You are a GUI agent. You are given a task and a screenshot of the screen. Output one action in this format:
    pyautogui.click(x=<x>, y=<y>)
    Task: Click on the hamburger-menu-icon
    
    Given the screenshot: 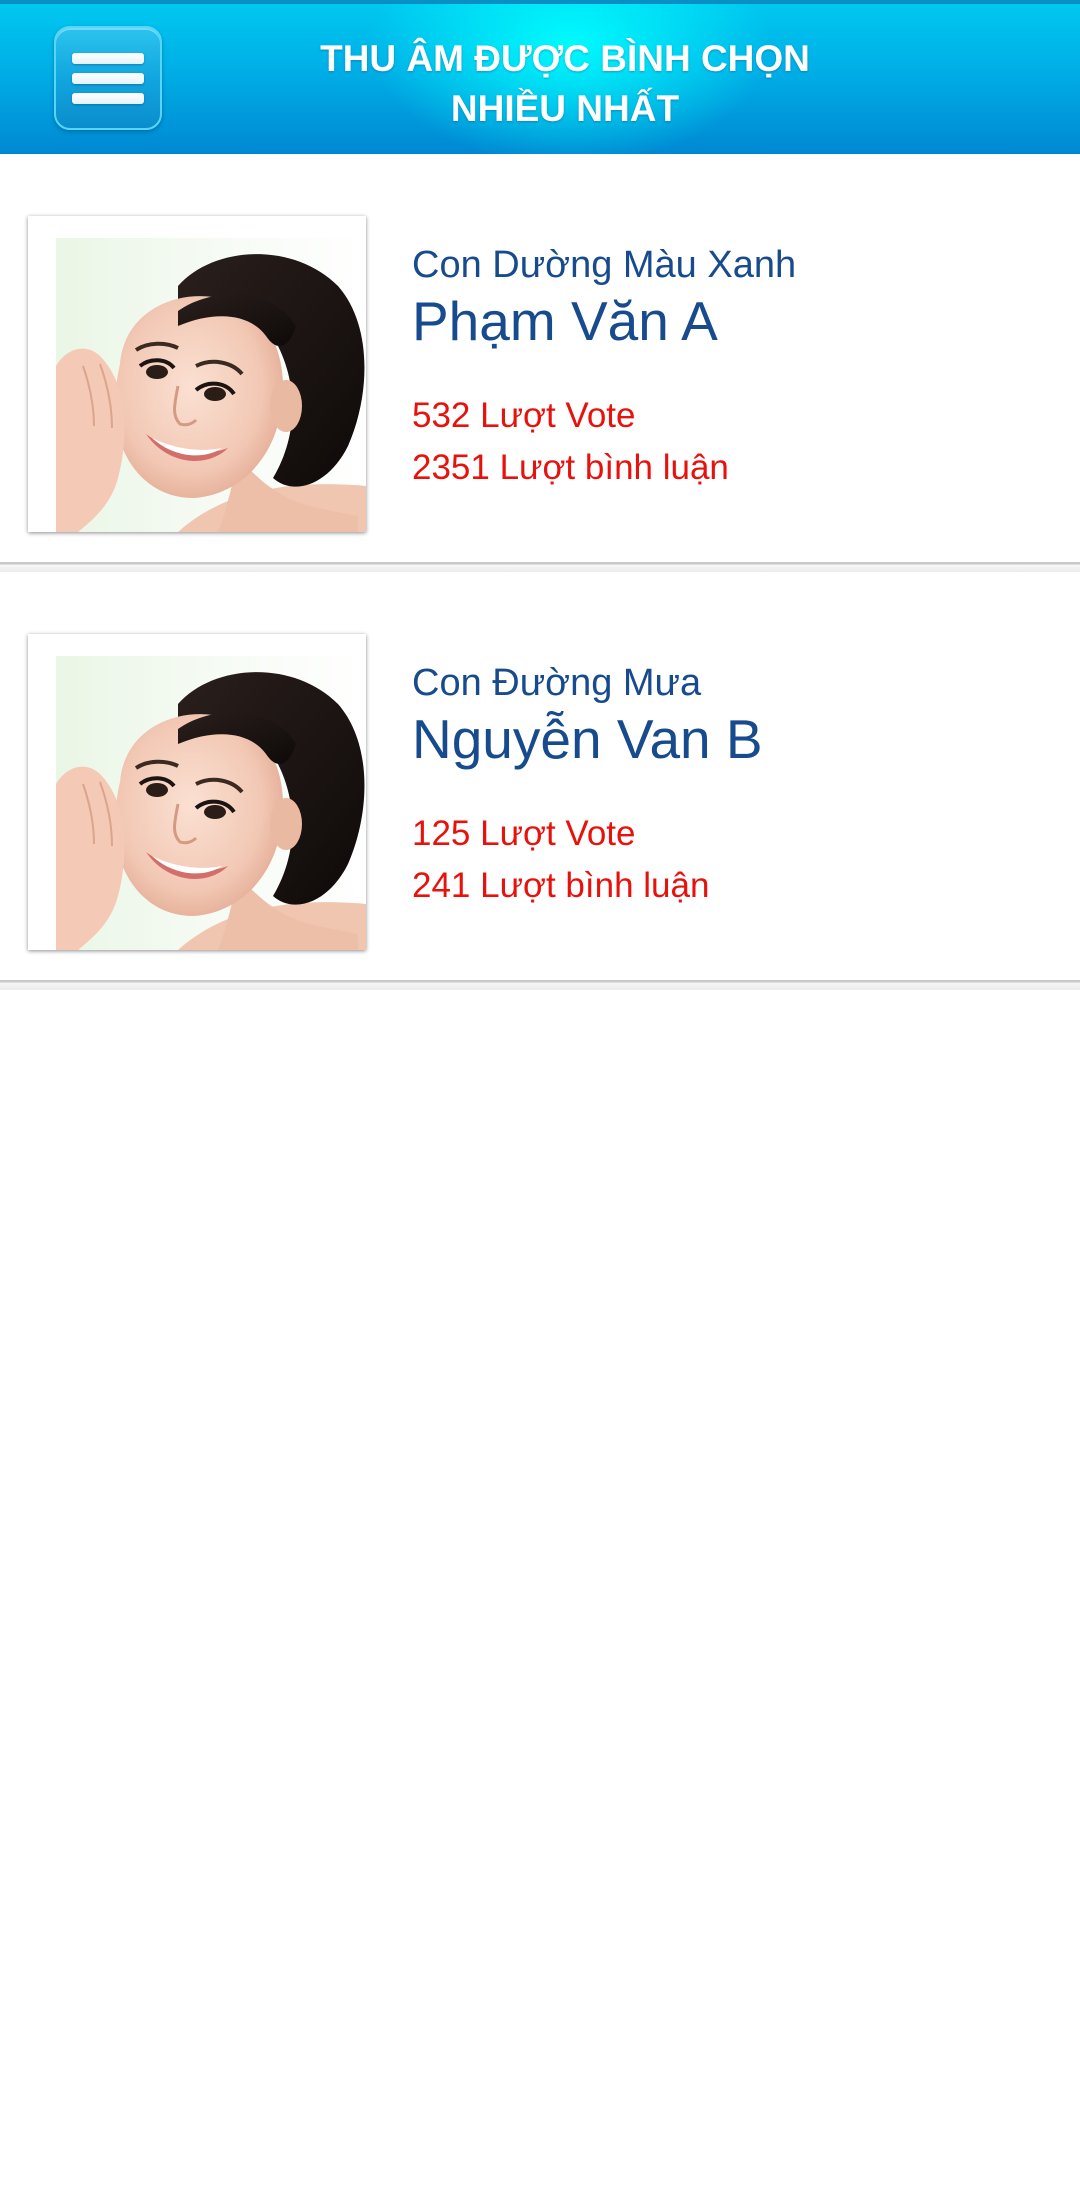 What is the action you would take?
    pyautogui.click(x=108, y=58)
    